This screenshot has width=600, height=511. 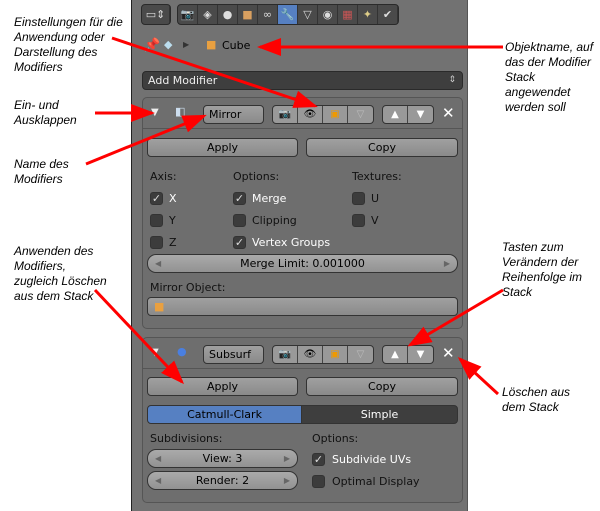 I want to click on arrow-delete, so click(x=478, y=376).